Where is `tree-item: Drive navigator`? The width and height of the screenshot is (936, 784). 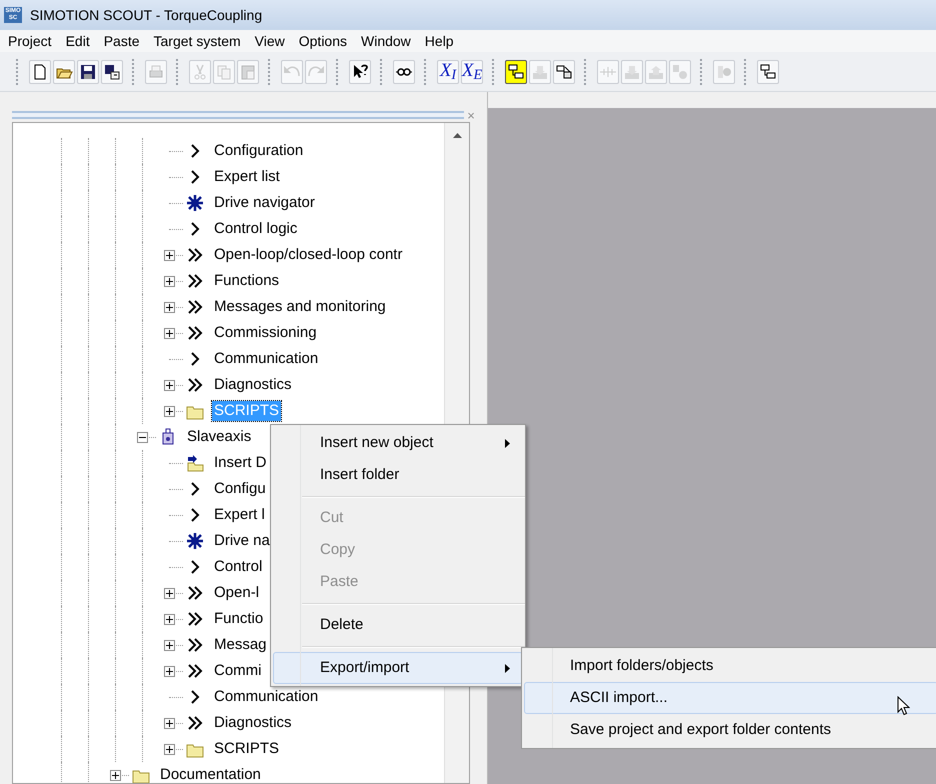 tree-item: Drive navigator is located at coordinates (264, 203).